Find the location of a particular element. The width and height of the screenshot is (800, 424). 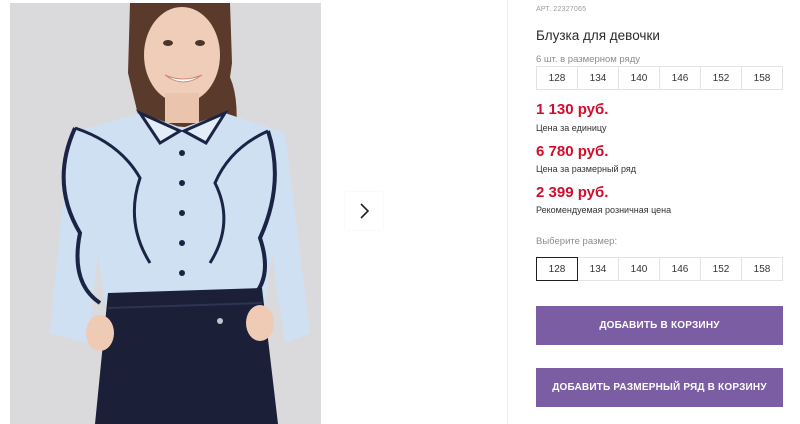

add-size-row-to-cart-button: ДОБАВИТЬ РАЗМЕРНЫЙ РЯД В КОРЗИНУ is located at coordinates (659, 387).